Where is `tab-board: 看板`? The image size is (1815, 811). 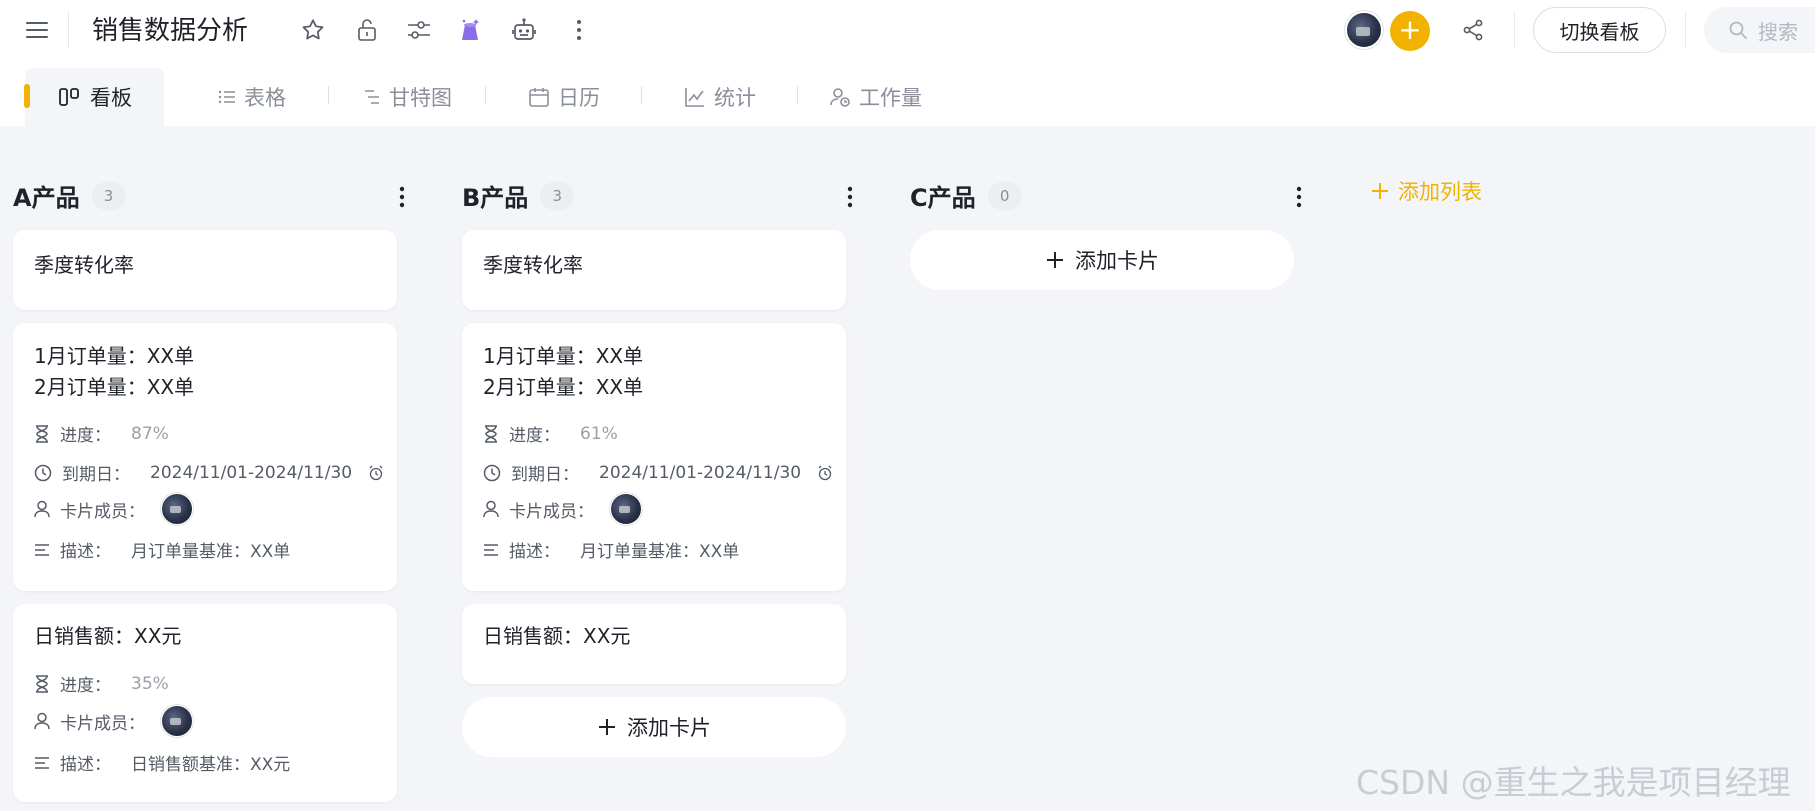 tab-board: 看板 is located at coordinates (94, 97).